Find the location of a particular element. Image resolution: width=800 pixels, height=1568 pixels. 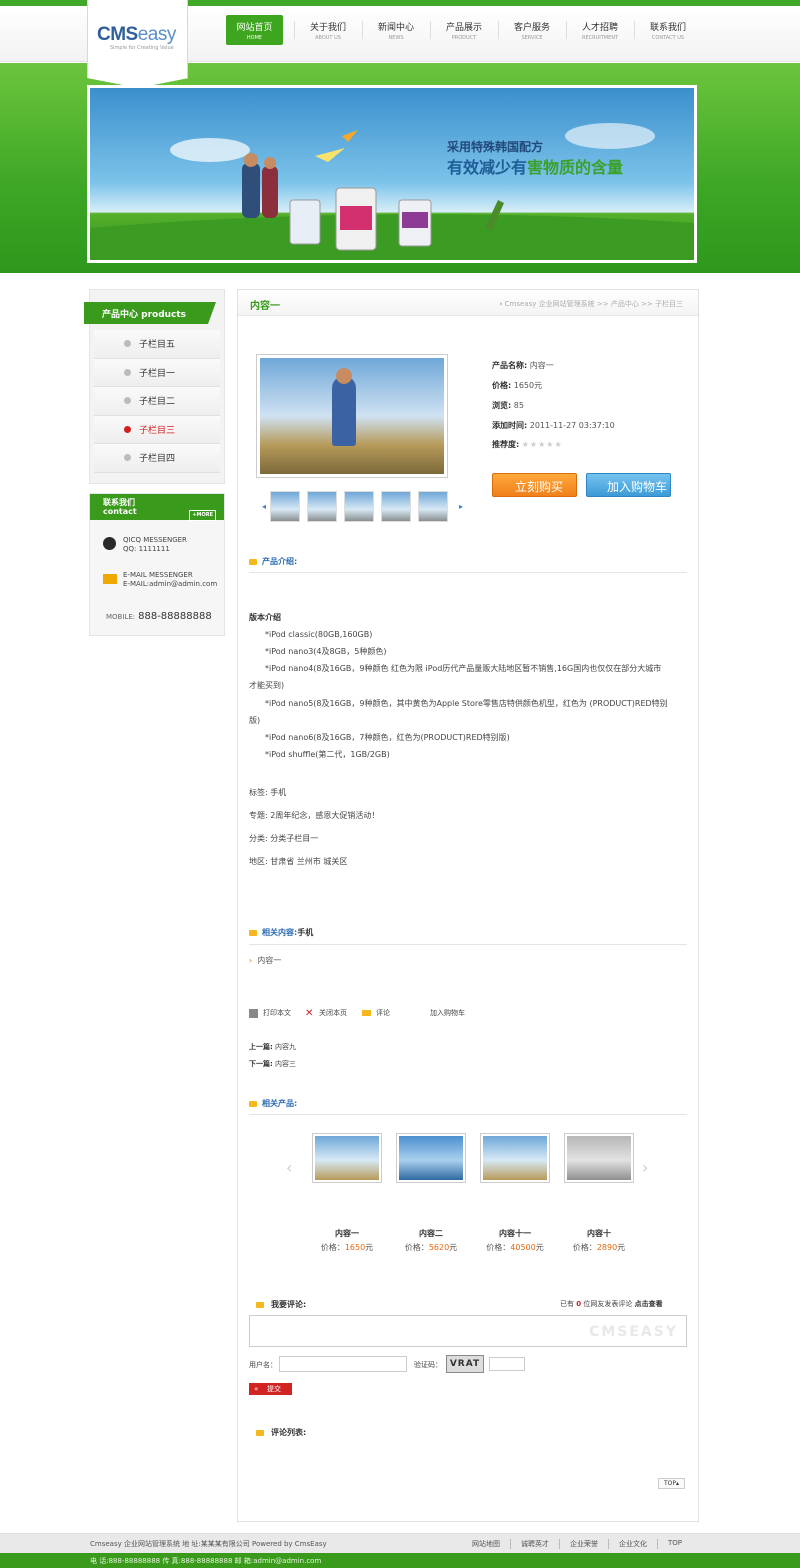

logo: CMSeasy Simple for Creating Value is located at coordinates (138, 44).